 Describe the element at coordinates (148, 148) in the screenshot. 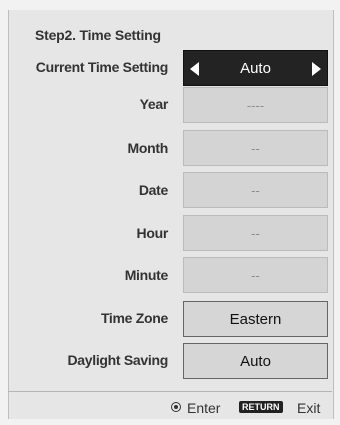

I see `month-label: Month` at that location.